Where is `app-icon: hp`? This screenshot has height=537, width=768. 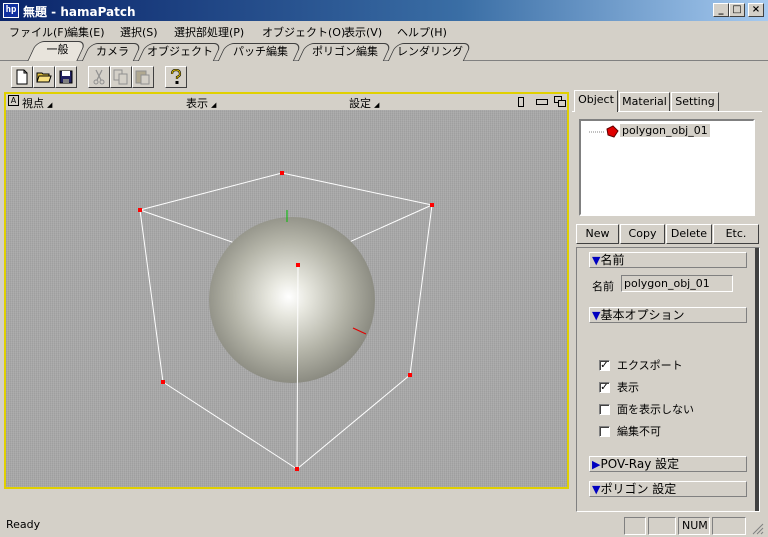
app-icon: hp is located at coordinates (11, 10).